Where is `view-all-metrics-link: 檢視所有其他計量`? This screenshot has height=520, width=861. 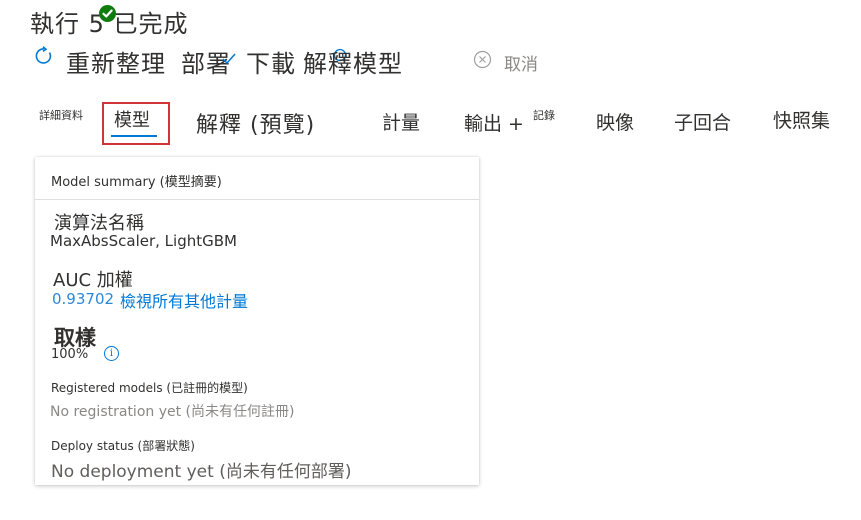 view-all-metrics-link: 檢視所有其他計量 is located at coordinates (184, 300).